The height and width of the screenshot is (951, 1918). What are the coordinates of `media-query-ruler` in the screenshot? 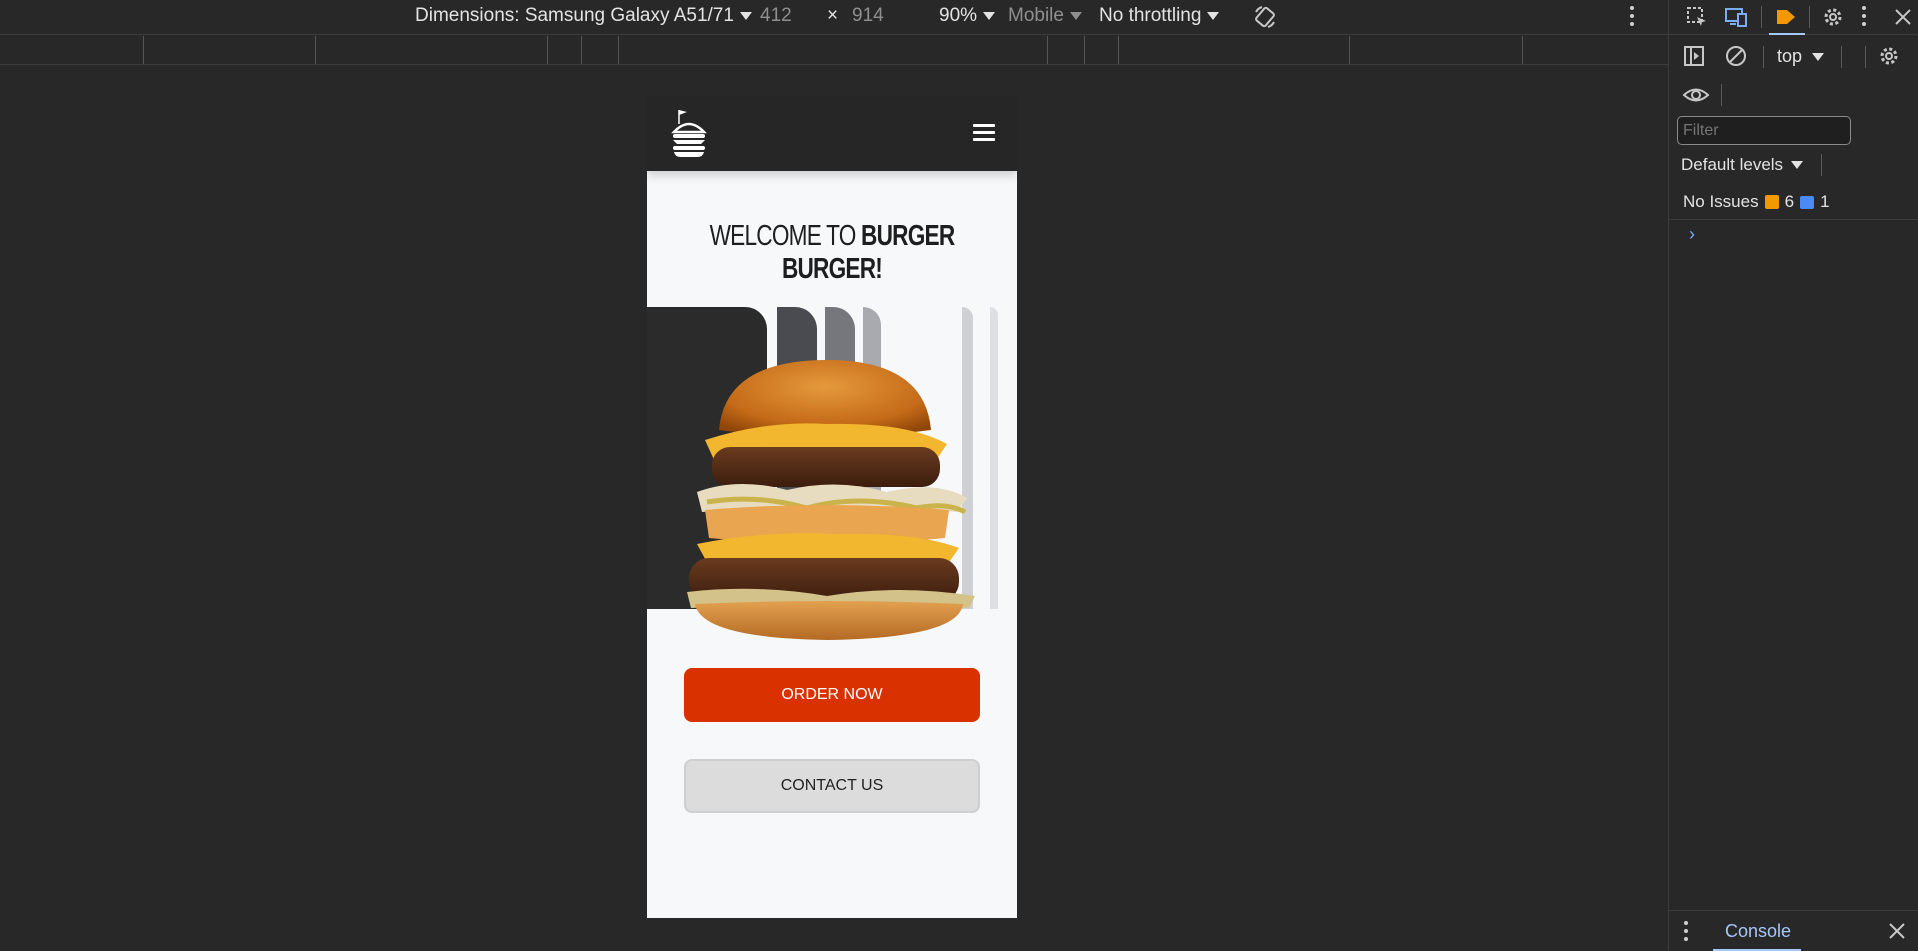 It's located at (834, 50).